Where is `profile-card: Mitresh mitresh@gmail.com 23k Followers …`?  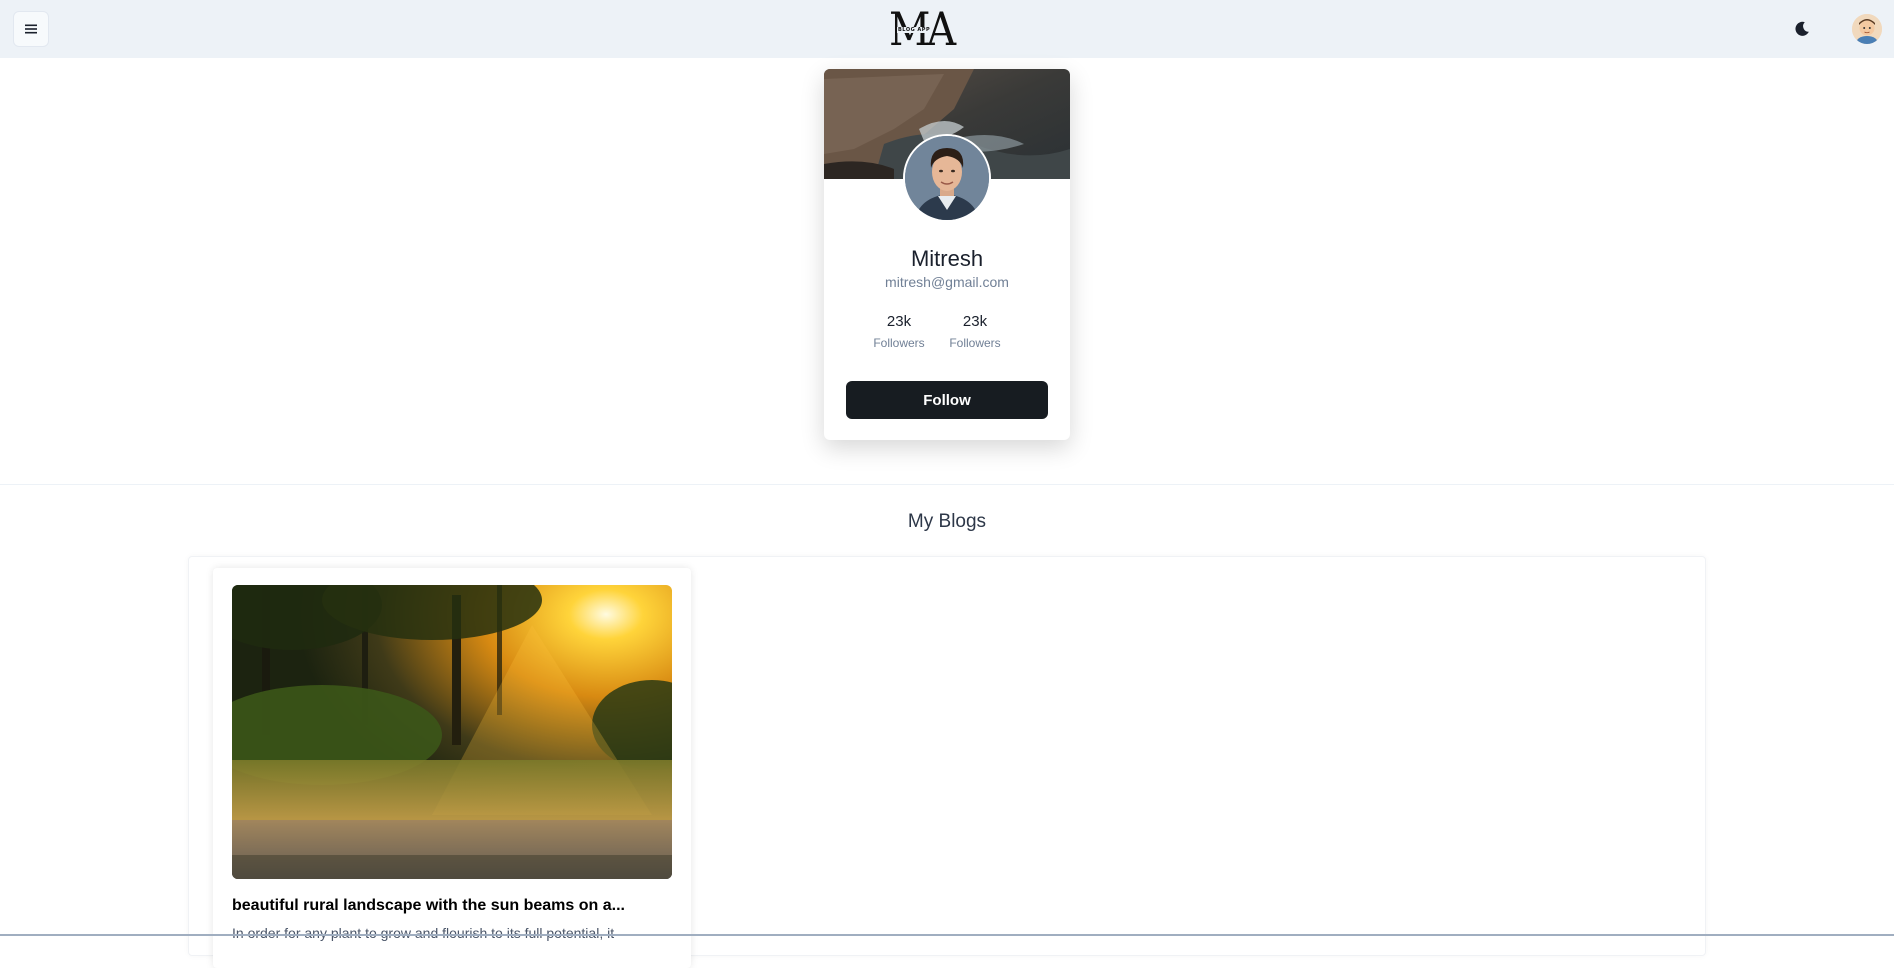 profile-card: Mitresh mitresh@gmail.com 23k Followers … is located at coordinates (947, 254).